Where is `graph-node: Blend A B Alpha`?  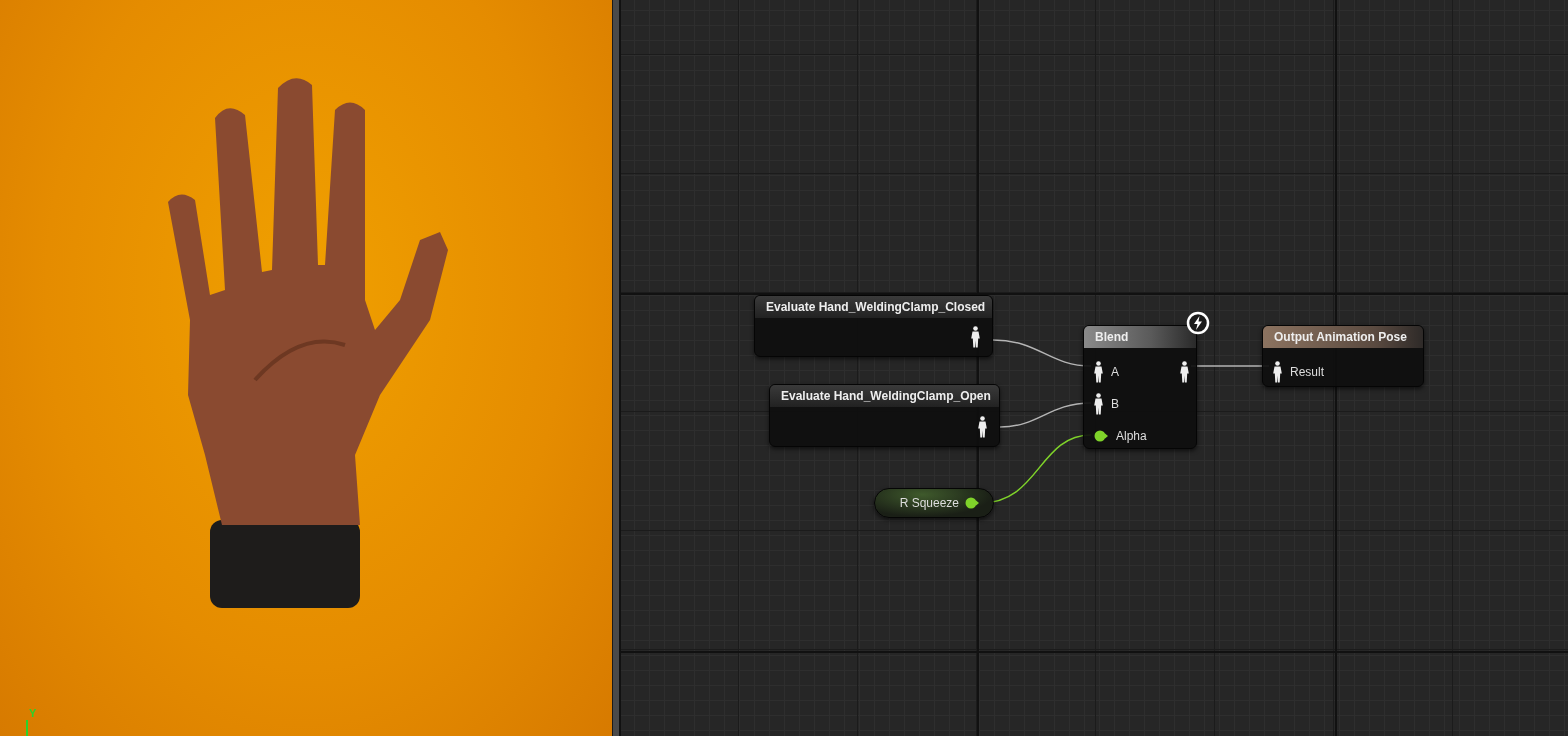
graph-node: Blend A B Alpha is located at coordinates (1140, 387).